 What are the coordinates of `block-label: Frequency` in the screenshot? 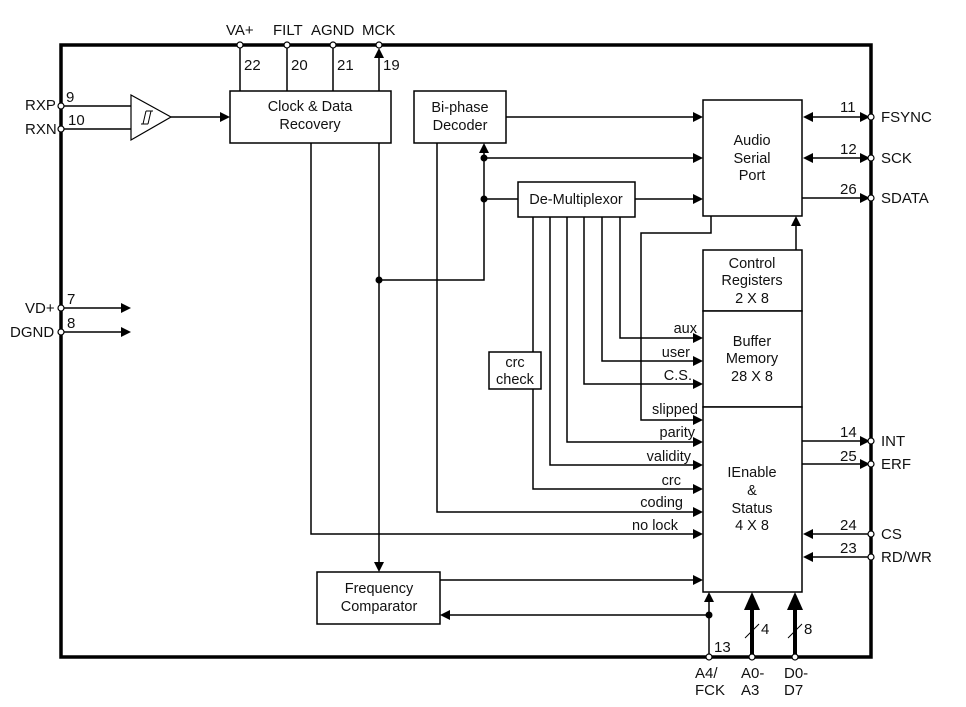 It's located at (379, 589).